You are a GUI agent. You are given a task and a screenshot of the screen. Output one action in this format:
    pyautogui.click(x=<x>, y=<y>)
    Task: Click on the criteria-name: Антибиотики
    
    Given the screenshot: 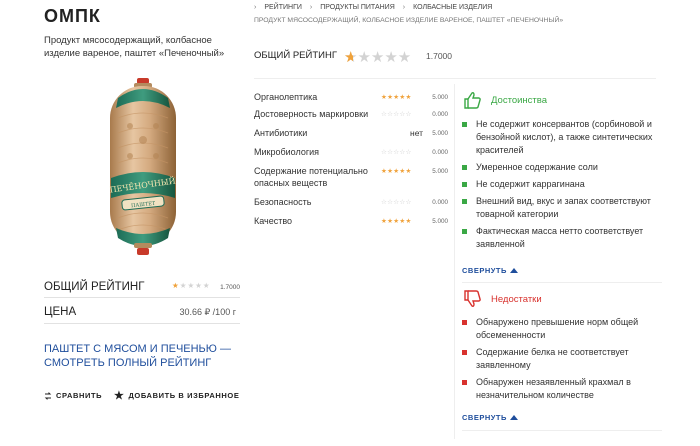 What is the action you would take?
    pyautogui.click(x=281, y=133)
    